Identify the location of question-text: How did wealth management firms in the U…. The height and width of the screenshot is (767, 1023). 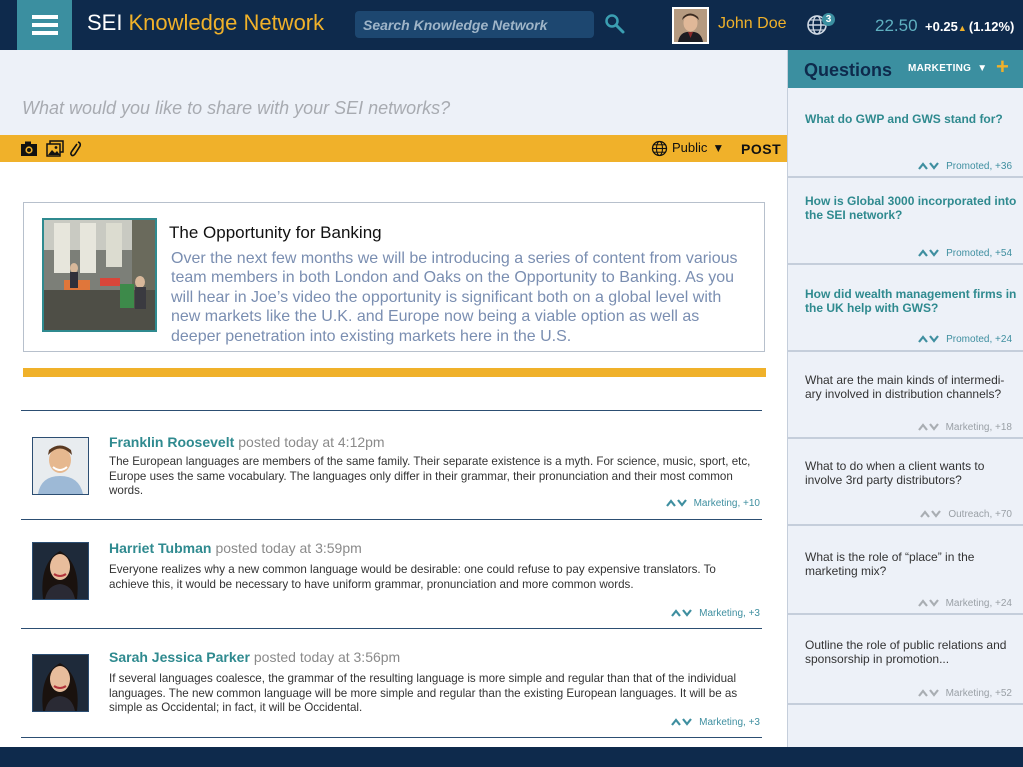
(911, 301).